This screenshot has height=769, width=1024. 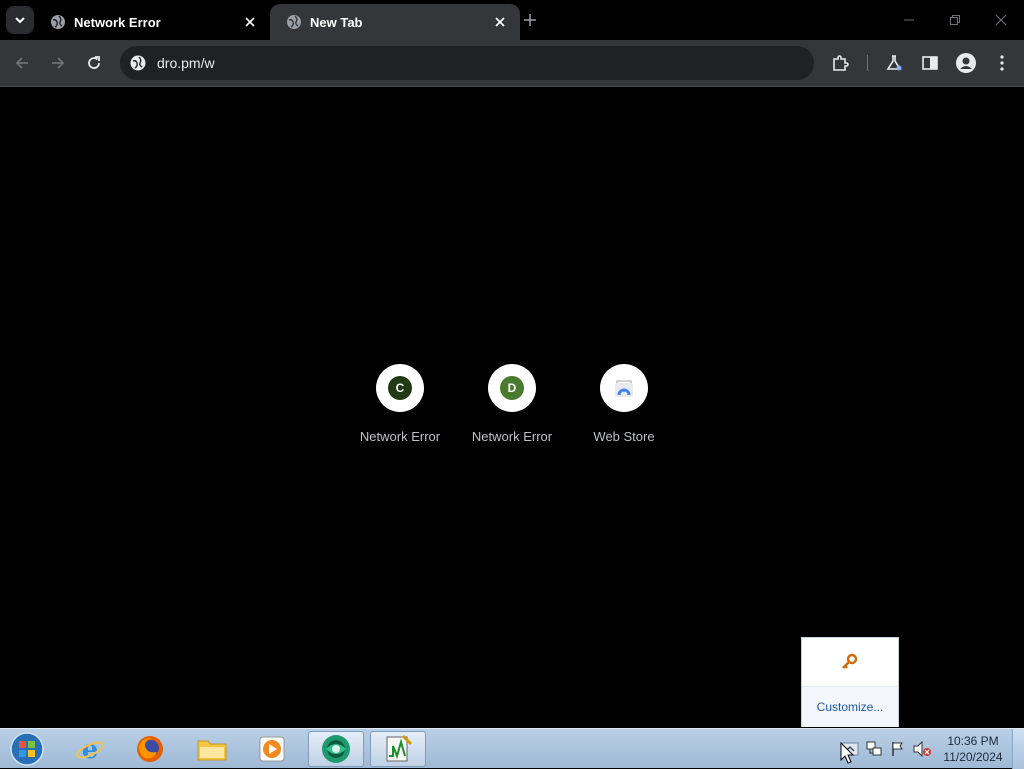 I want to click on mouse-cursor-icon, so click(x=847, y=753).